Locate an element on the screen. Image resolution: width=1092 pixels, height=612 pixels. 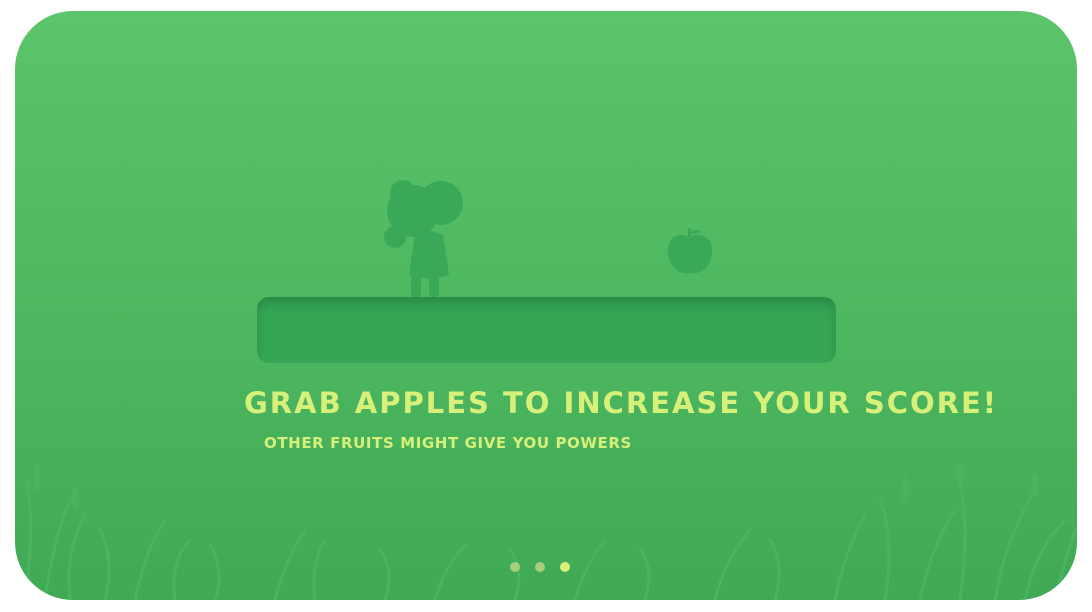
platform is located at coordinates (546, 330).